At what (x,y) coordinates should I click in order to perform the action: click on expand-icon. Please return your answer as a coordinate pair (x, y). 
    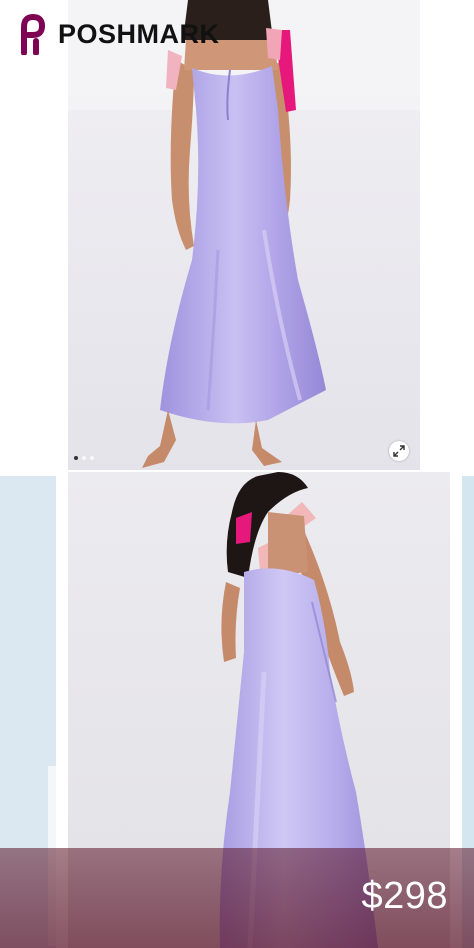
    Looking at the image, I should click on (399, 451).